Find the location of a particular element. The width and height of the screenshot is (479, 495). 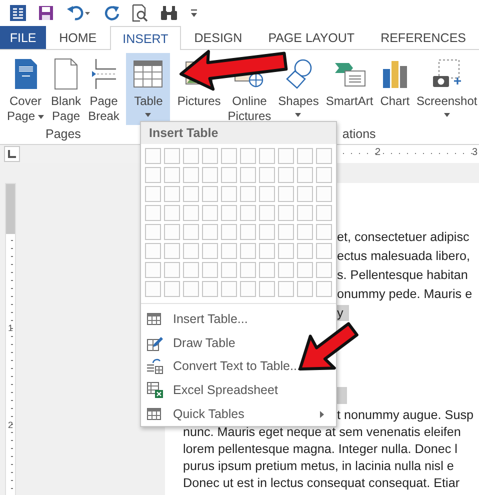

ribbon-button: Cover Page is located at coordinates (26, 89).